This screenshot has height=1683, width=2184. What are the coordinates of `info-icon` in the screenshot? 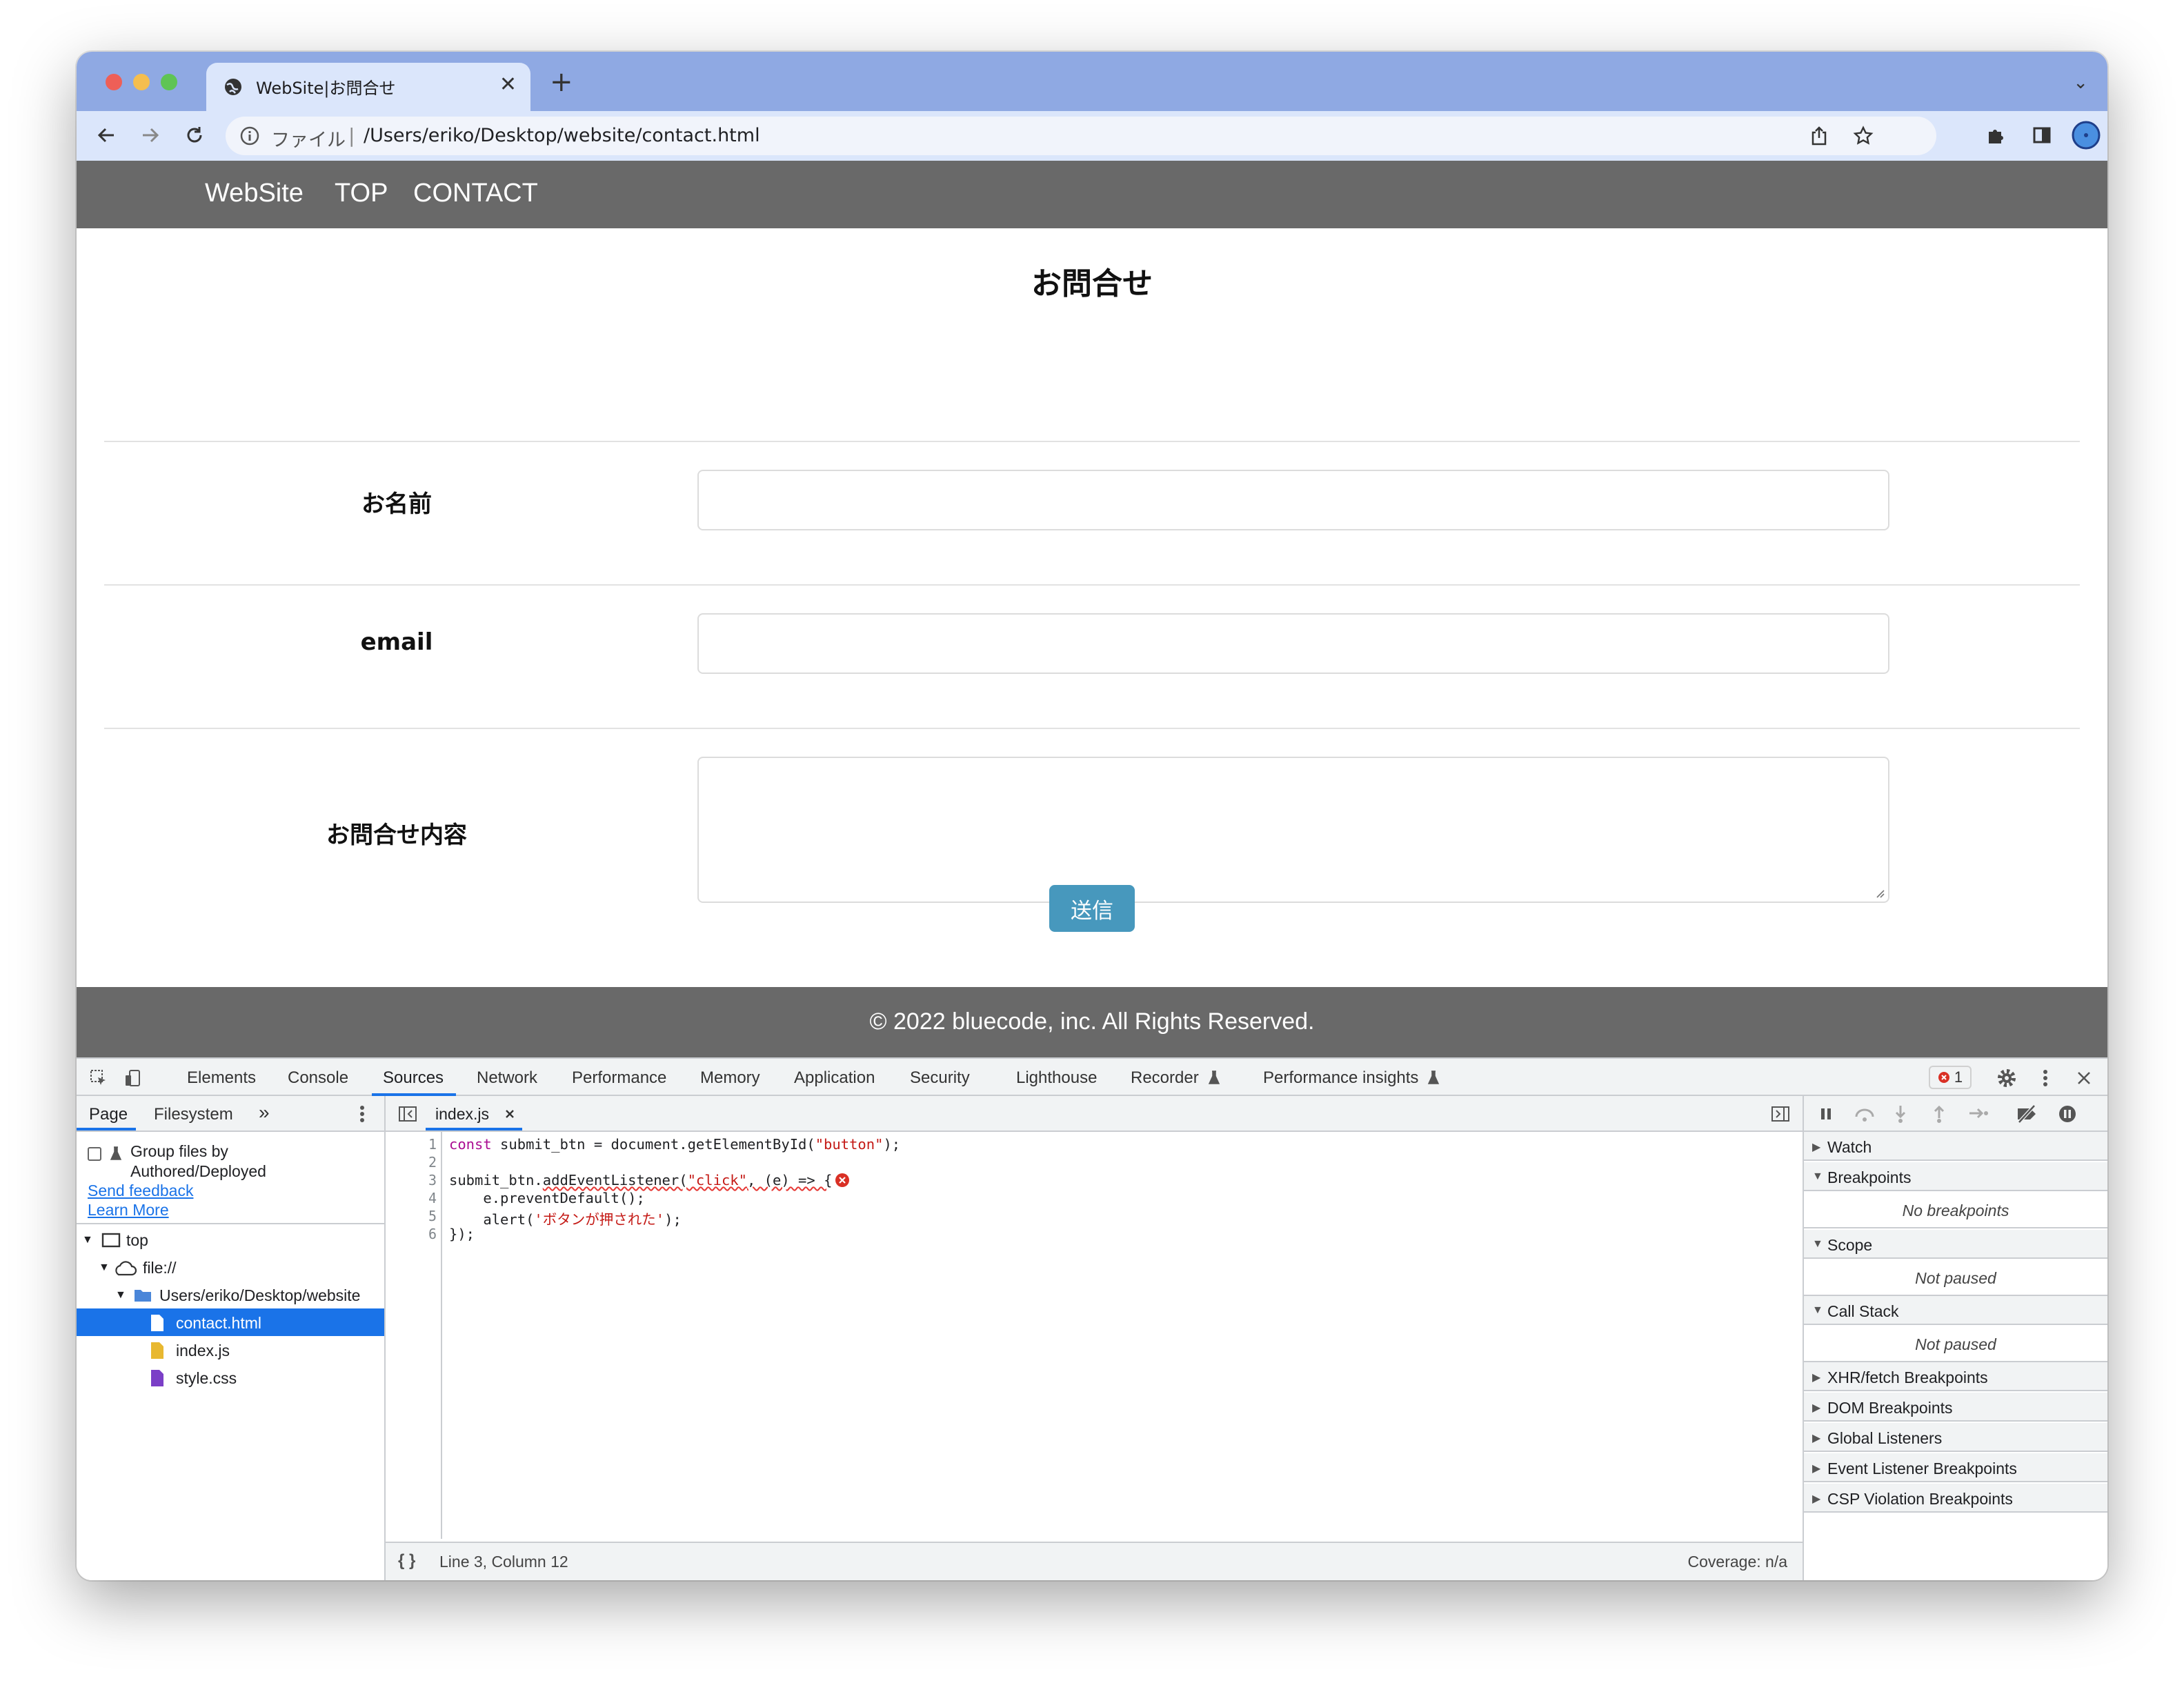 It's located at (249, 136).